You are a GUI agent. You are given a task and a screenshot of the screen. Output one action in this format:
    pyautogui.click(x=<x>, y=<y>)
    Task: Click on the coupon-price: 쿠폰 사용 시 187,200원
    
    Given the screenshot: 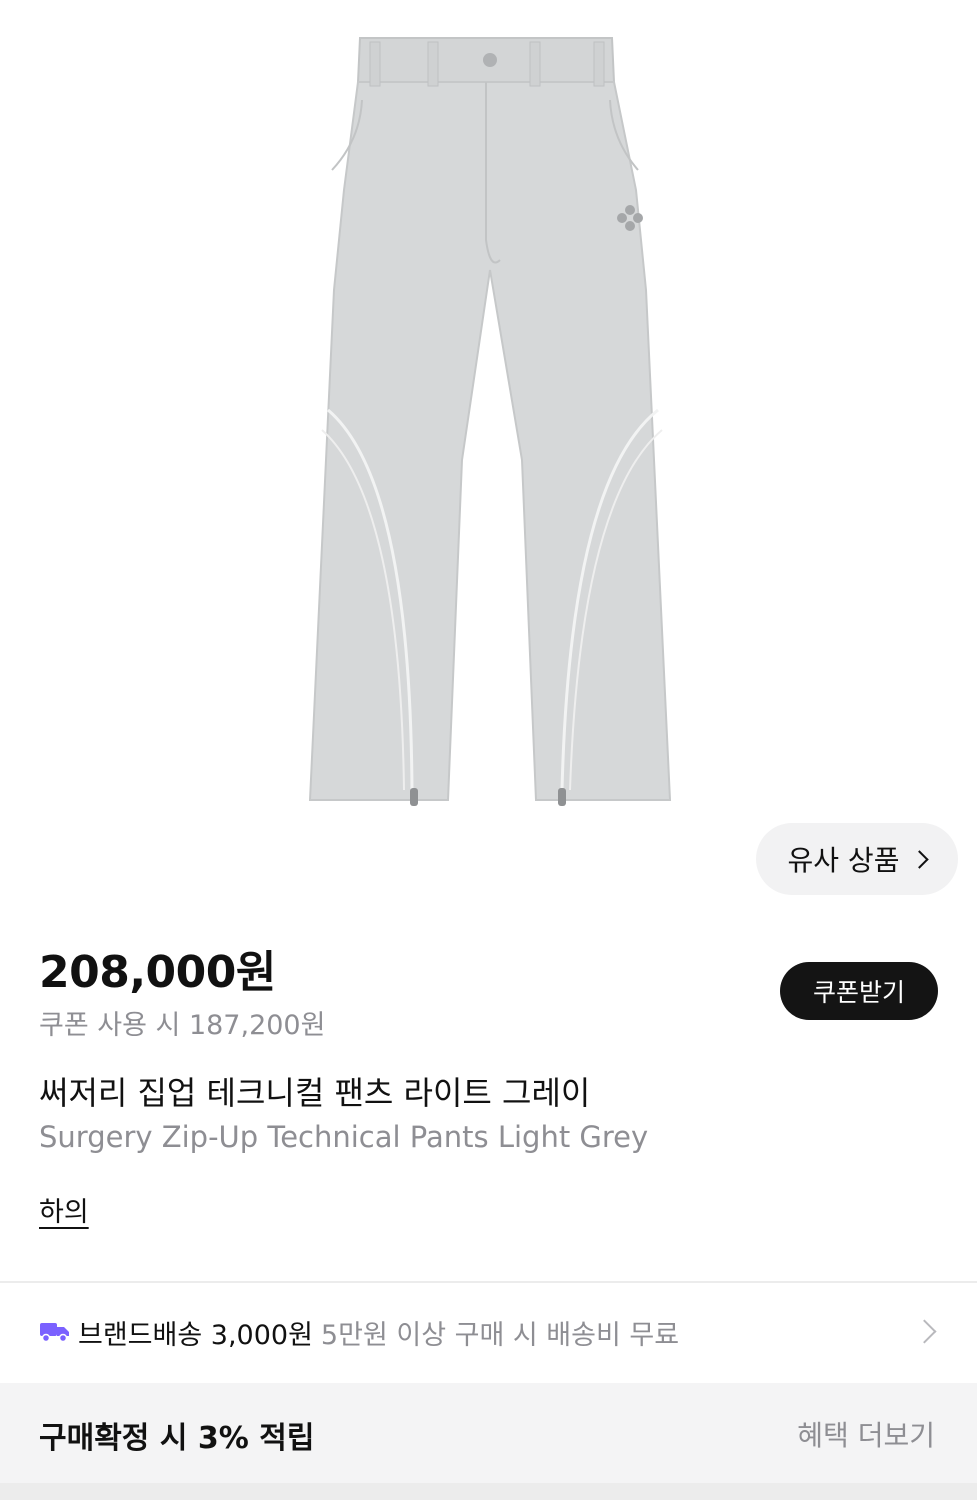 What is the action you would take?
    pyautogui.click(x=182, y=1025)
    